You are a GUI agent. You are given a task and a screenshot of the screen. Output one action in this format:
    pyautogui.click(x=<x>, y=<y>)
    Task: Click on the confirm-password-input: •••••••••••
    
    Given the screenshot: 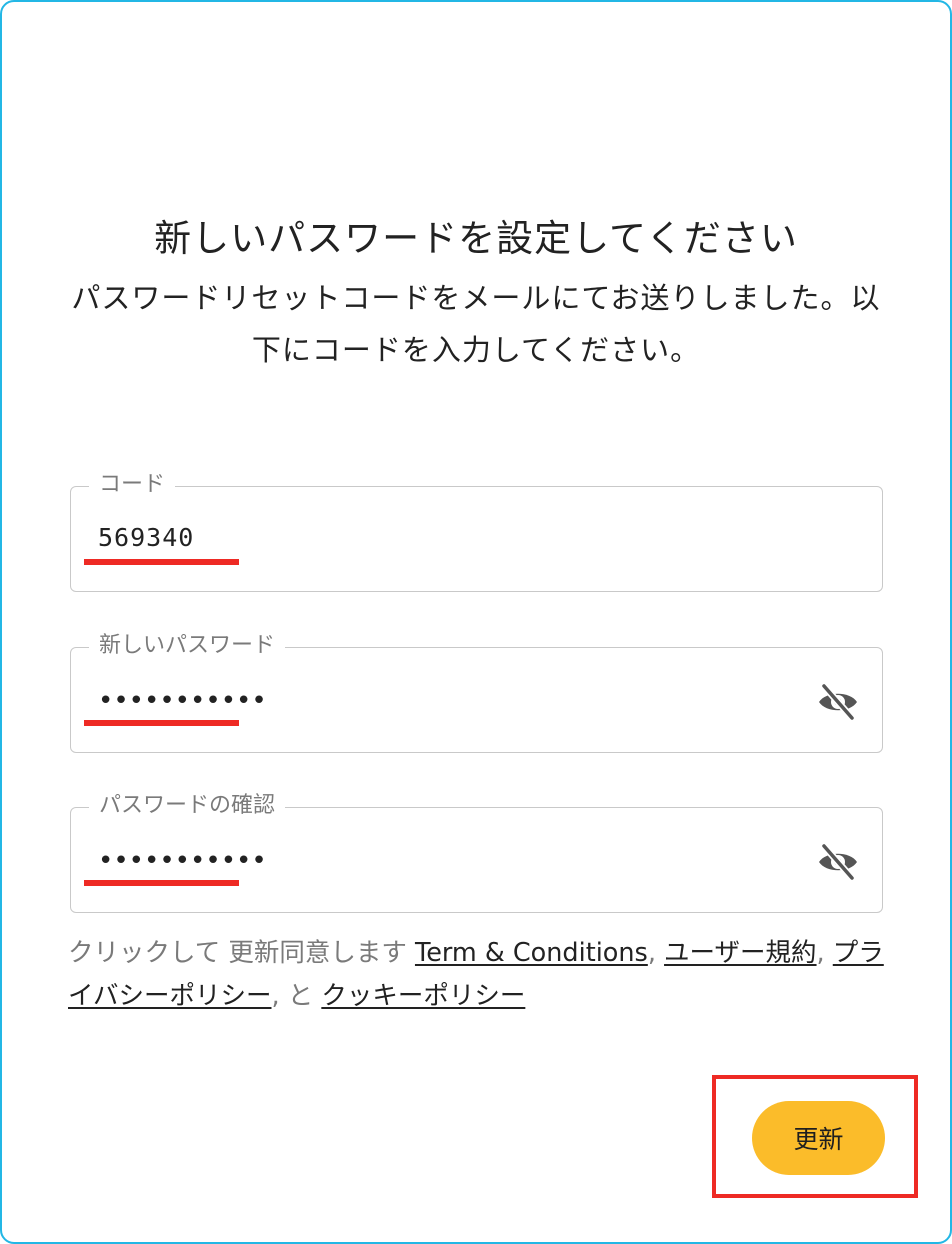 What is the action you would take?
    pyautogui.click(x=398, y=861)
    